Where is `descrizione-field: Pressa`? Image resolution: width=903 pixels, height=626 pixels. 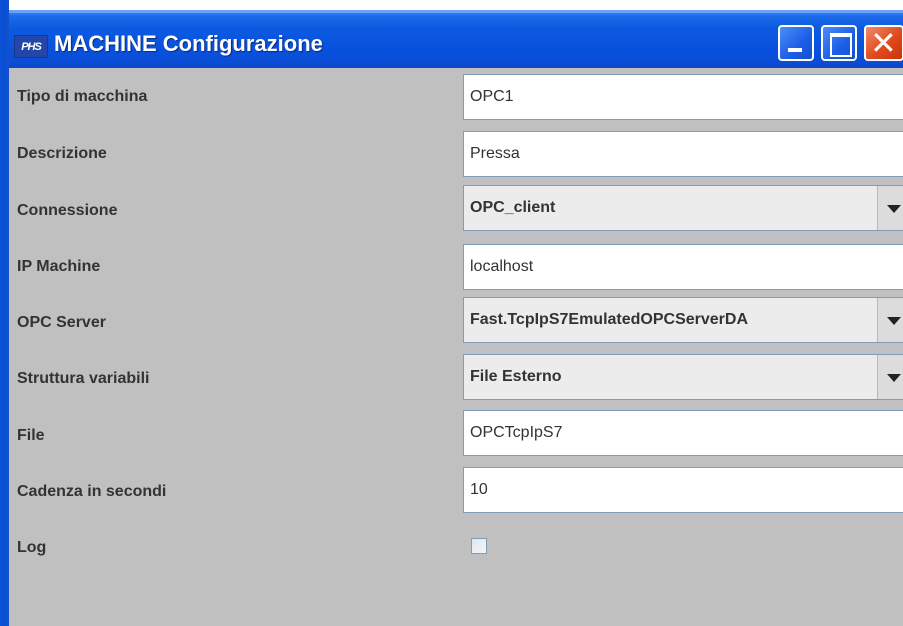
descrizione-field: Pressa is located at coordinates (683, 154).